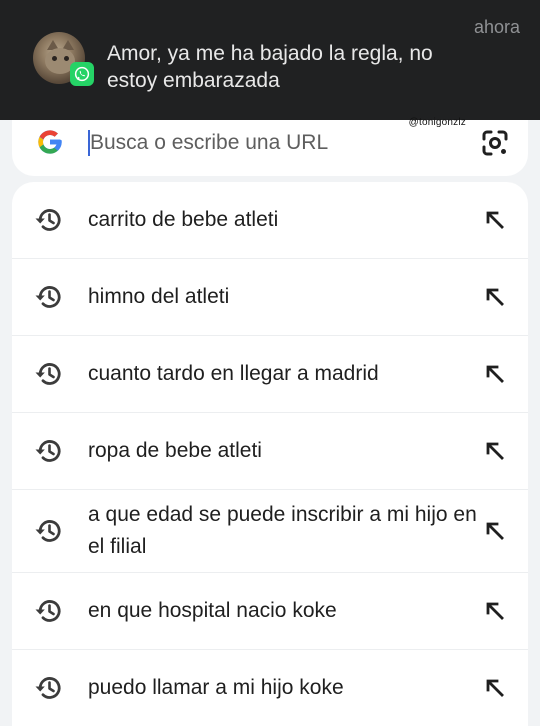 The width and height of the screenshot is (540, 726). I want to click on suggestion-row: ropa de bebe atleti, so click(270, 451).